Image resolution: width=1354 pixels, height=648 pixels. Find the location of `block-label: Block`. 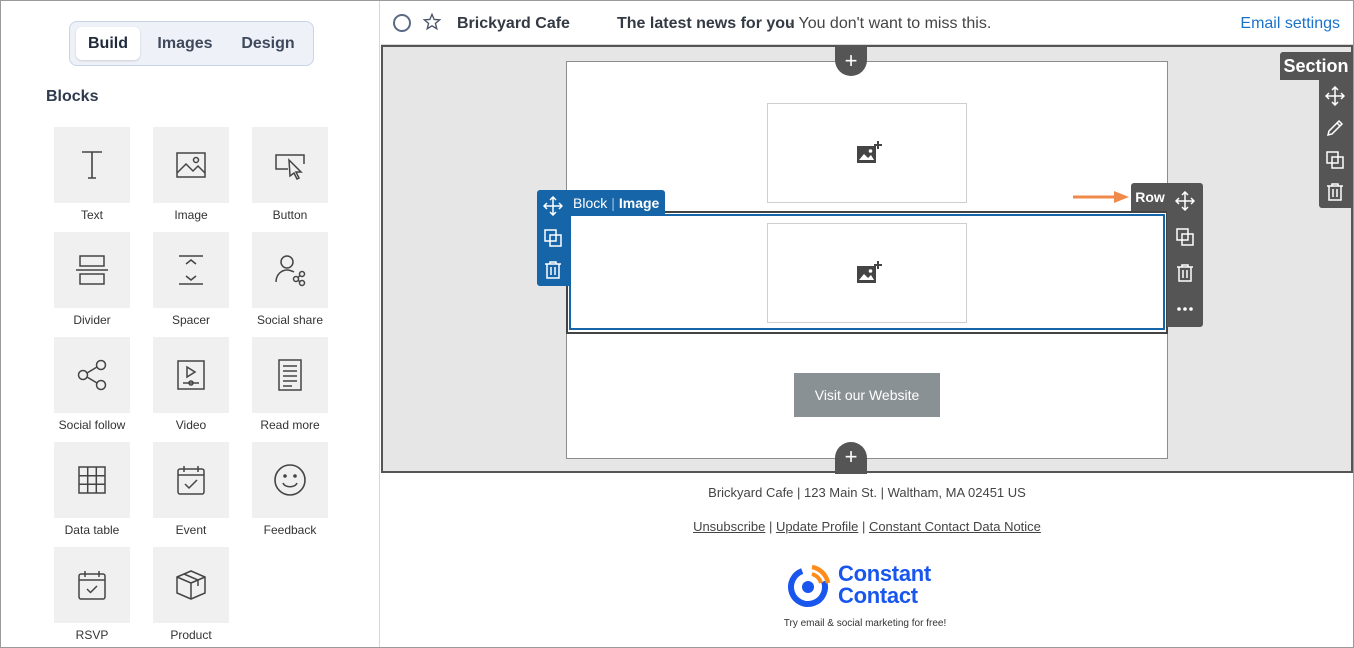

block-label: Block is located at coordinates (590, 203).